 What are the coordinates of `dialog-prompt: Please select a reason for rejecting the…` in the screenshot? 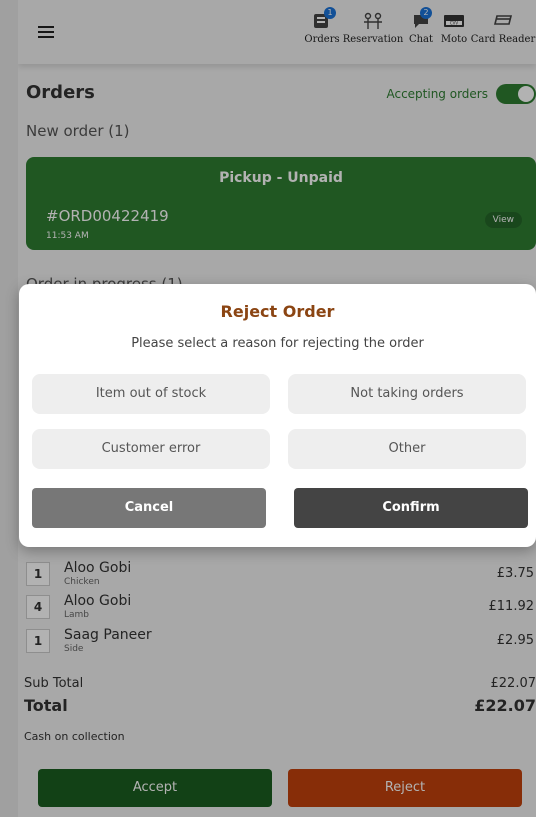 It's located at (277, 343).